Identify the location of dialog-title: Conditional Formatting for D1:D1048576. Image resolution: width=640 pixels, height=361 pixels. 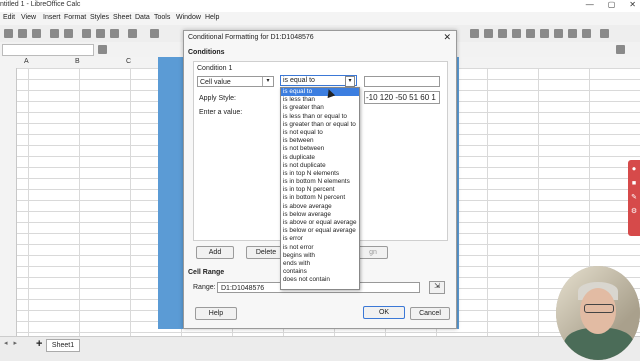
(251, 37).